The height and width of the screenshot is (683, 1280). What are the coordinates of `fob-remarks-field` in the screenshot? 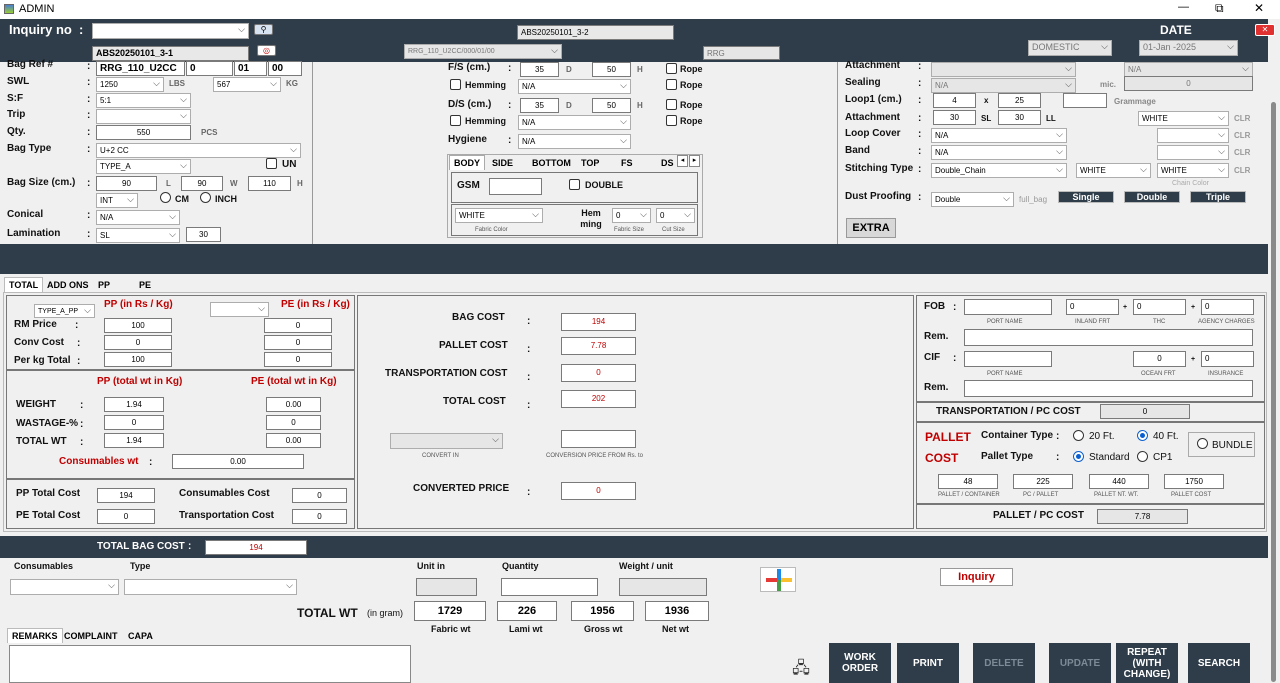 It's located at (1108, 337).